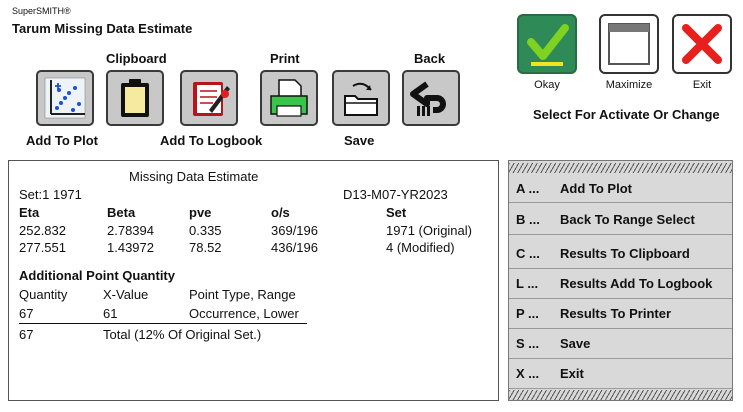  I want to click on col-beta: Beta, so click(121, 212).